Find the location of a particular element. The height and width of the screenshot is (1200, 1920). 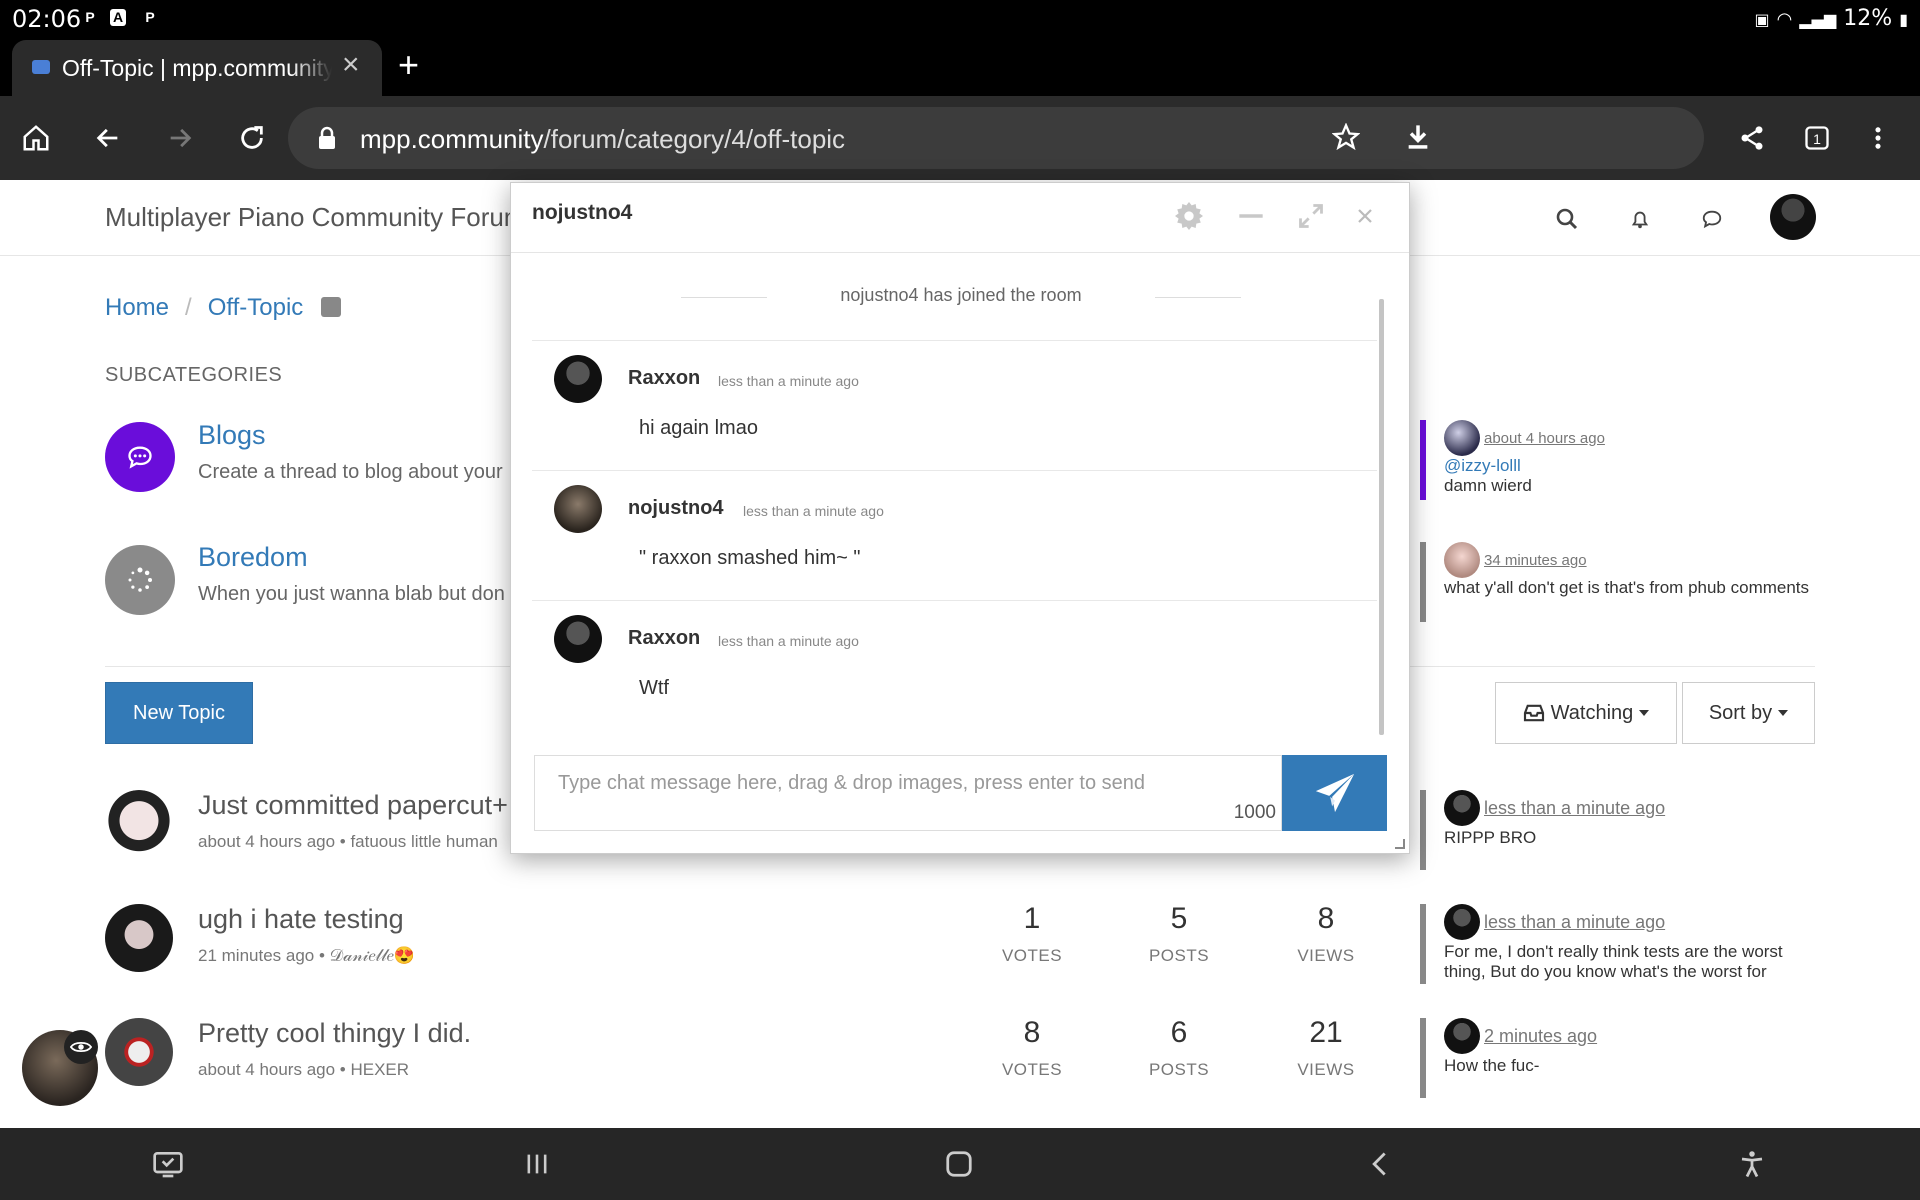

join-notice: nojustno4 has joined the room is located at coordinates (961, 295).